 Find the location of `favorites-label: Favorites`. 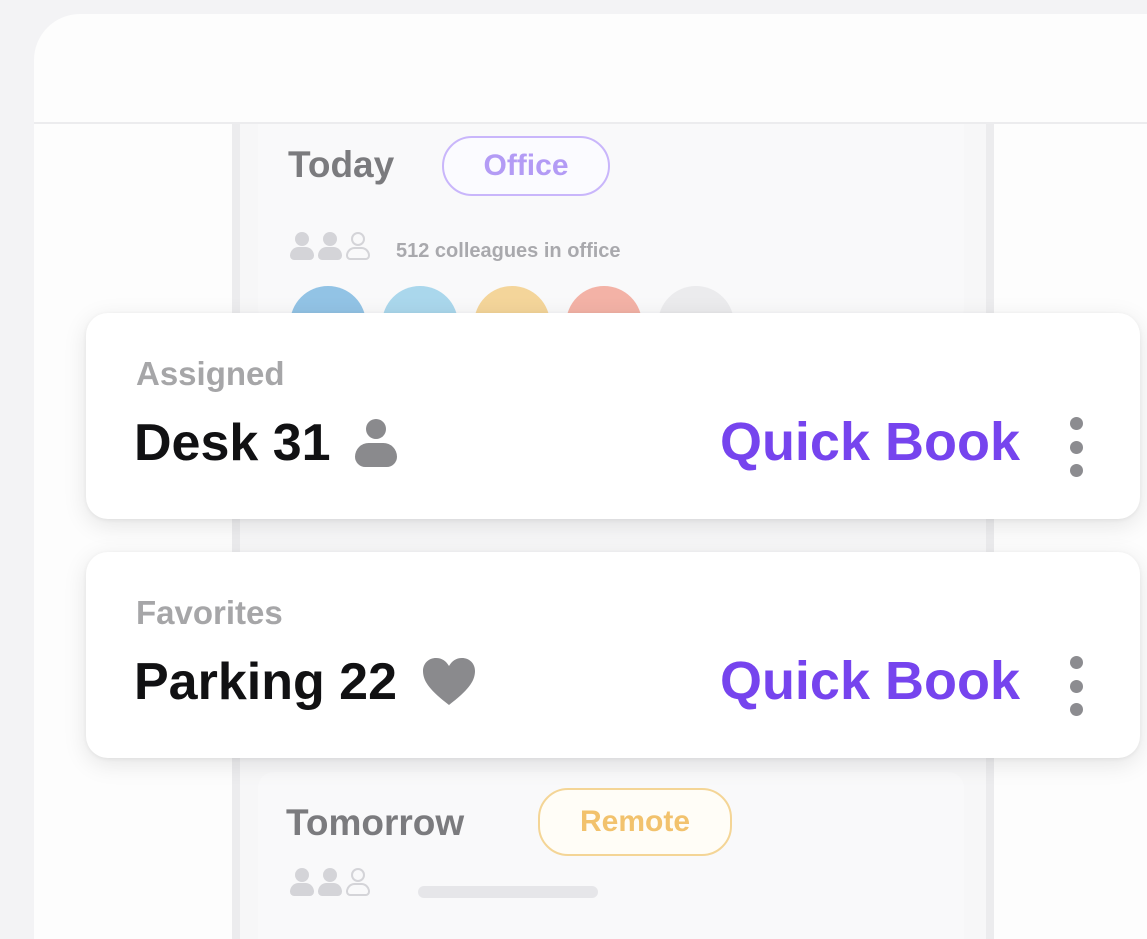

favorites-label: Favorites is located at coordinates (209, 612).